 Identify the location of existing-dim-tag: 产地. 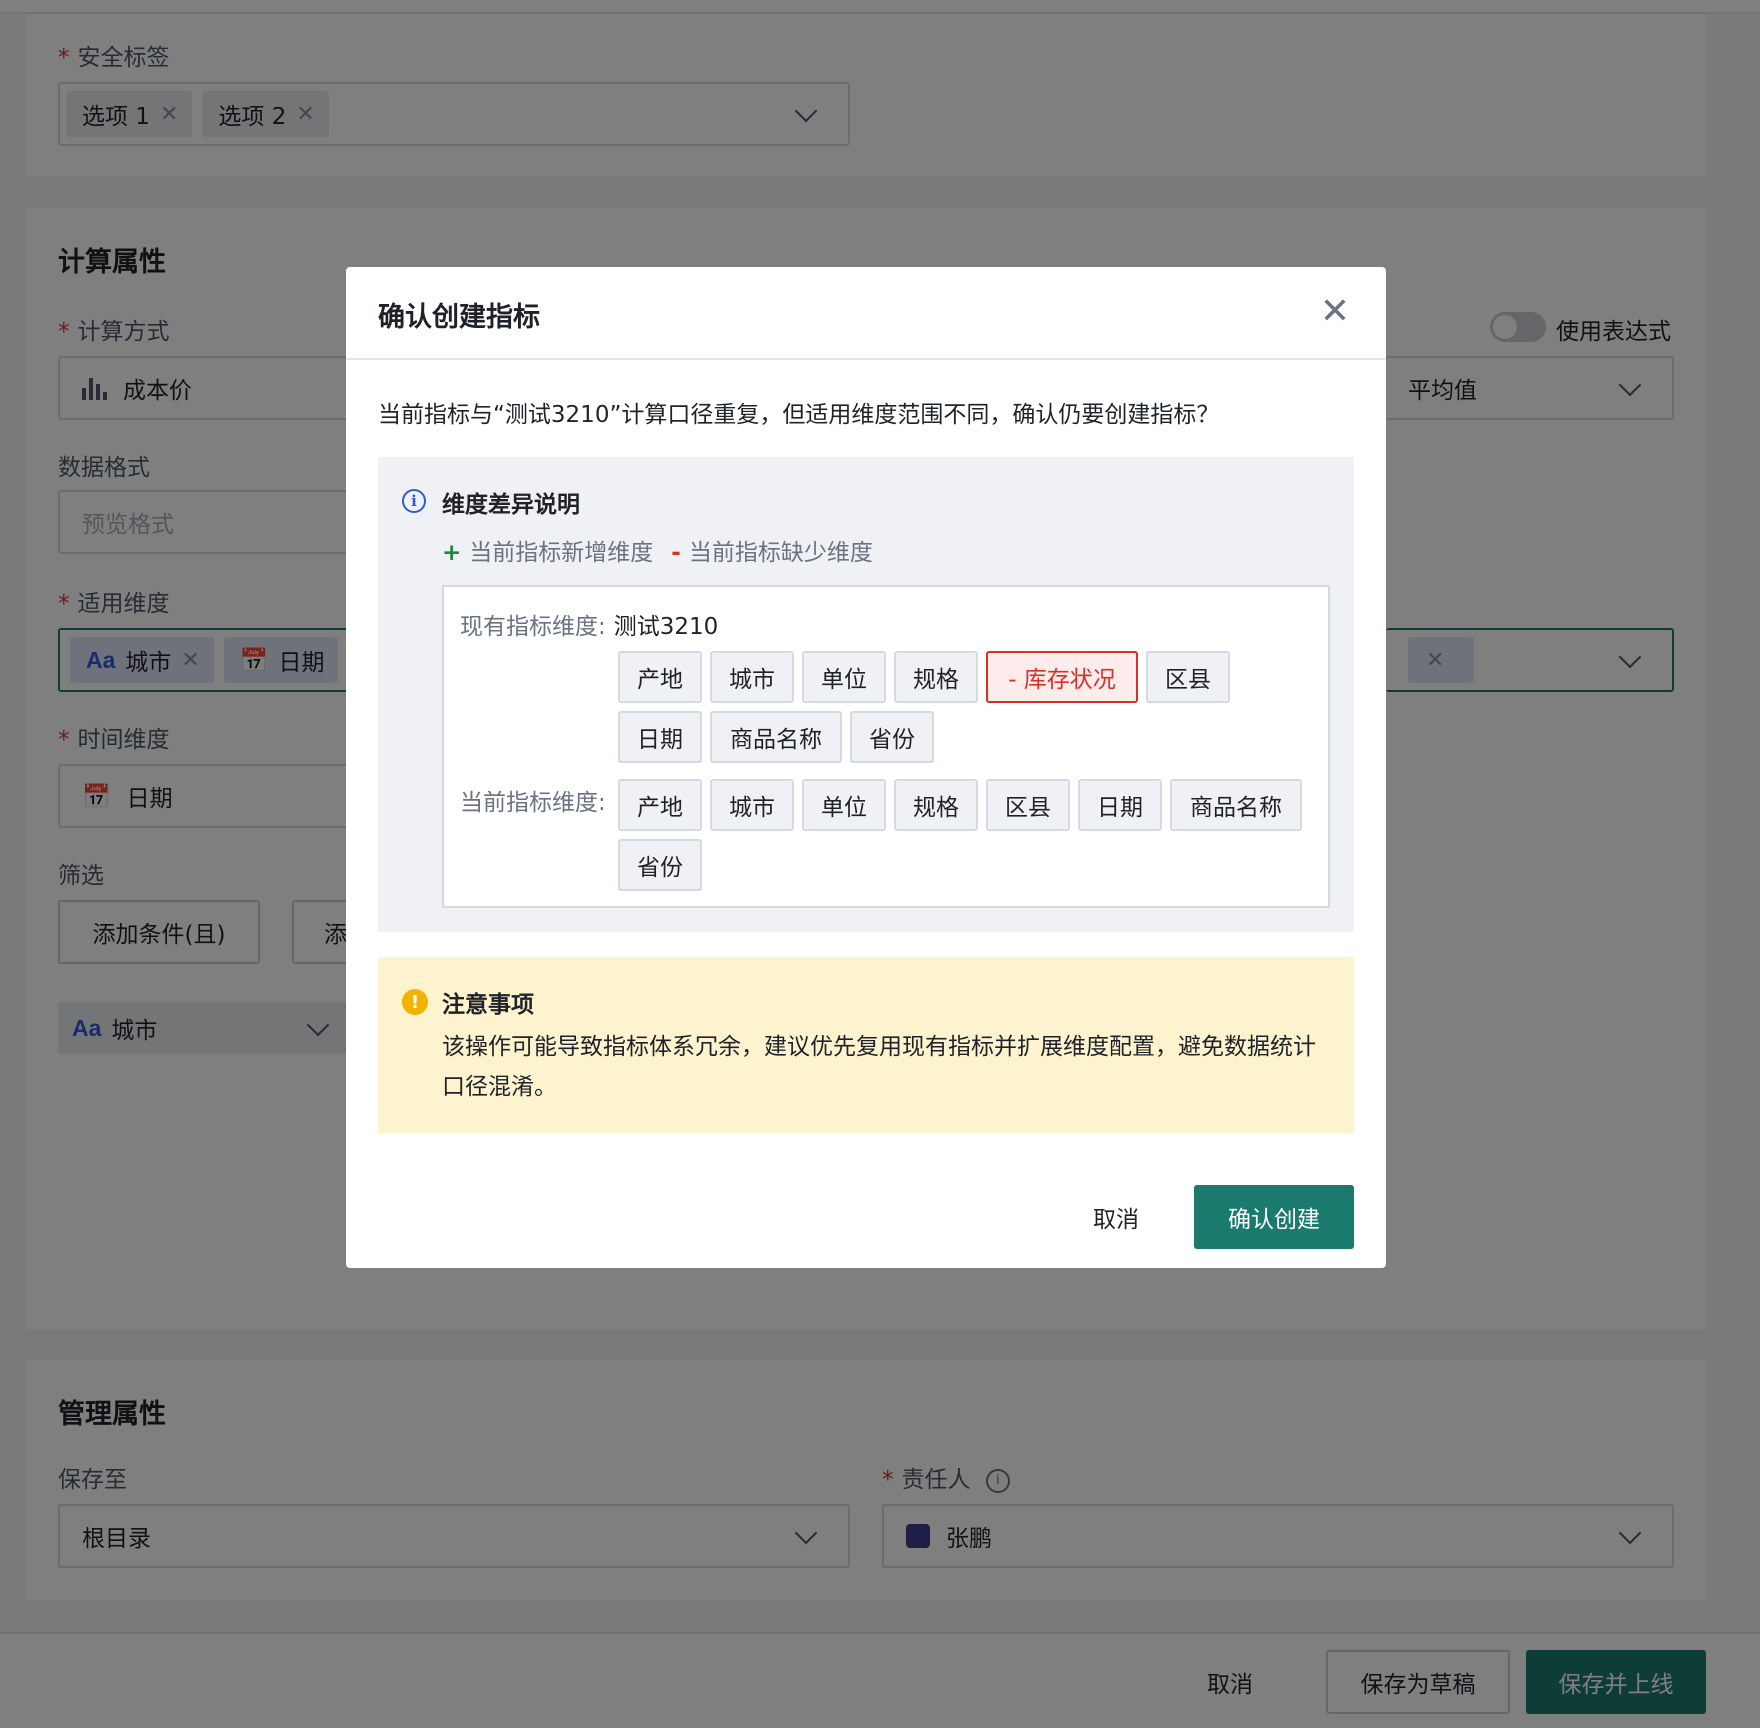
(660, 677).